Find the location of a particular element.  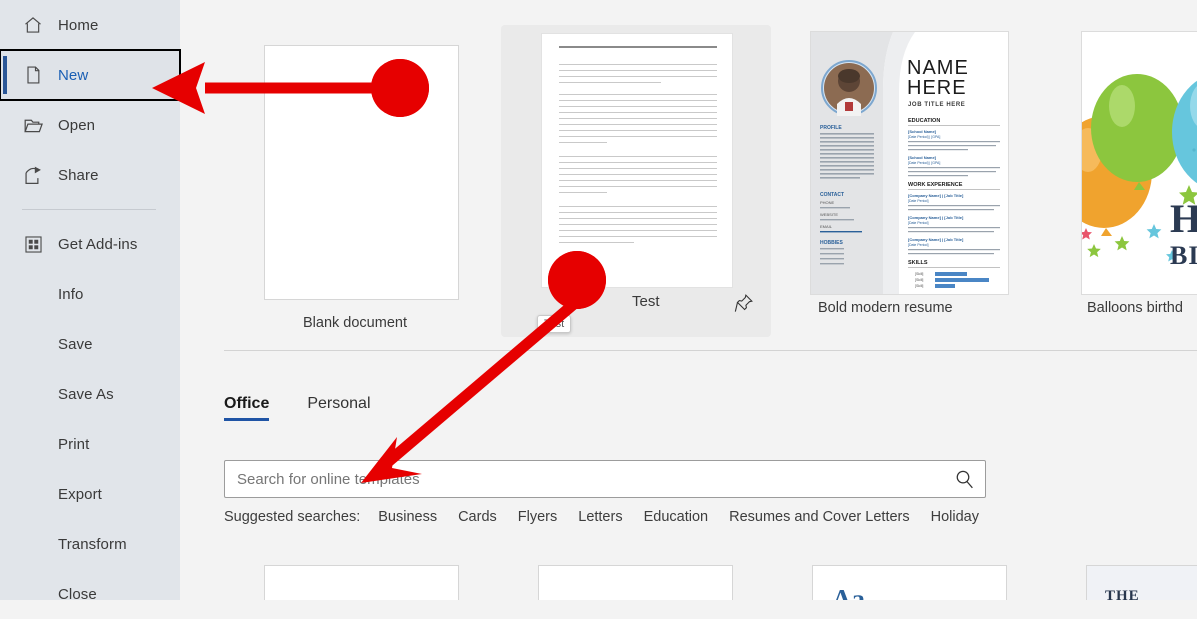

sidebar-item-home: Home is located at coordinates (90, 25).